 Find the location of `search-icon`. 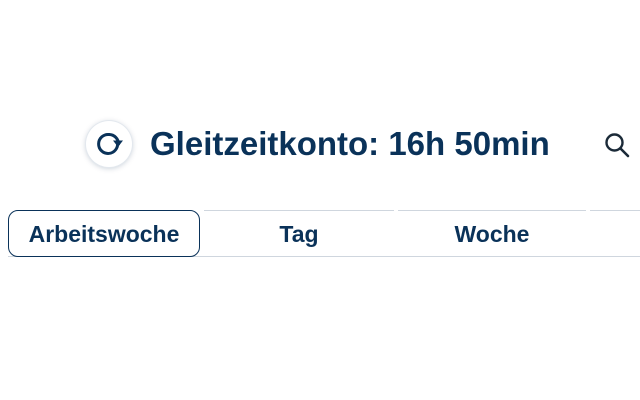

search-icon is located at coordinates (617, 145).